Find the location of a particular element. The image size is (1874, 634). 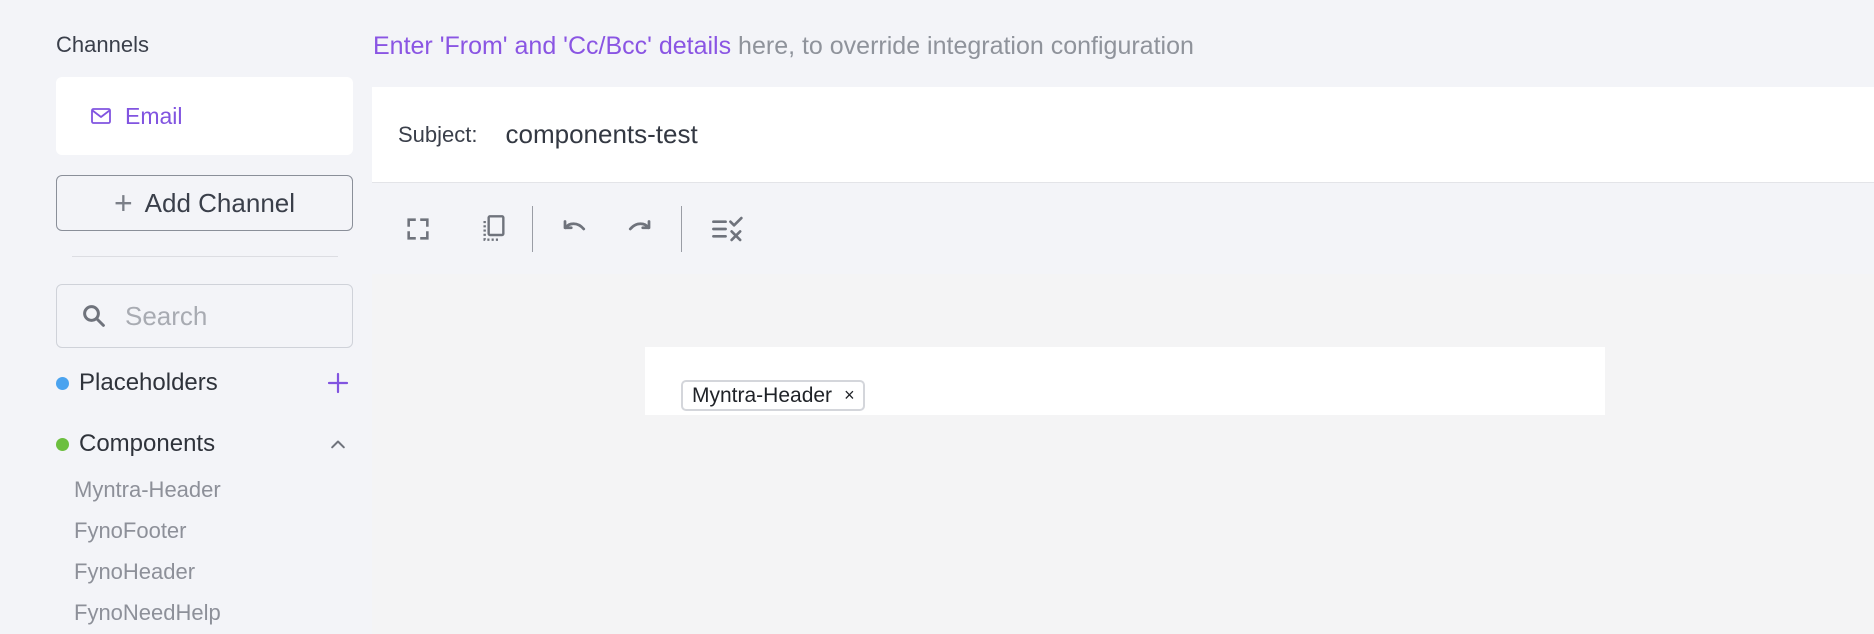

plus-icon is located at coordinates (338, 383).